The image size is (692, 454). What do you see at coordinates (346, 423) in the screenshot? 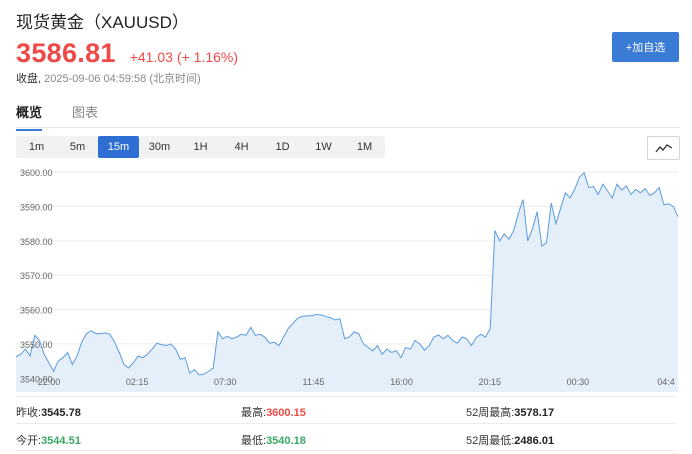
I see `stats-row-divider` at bounding box center [346, 423].